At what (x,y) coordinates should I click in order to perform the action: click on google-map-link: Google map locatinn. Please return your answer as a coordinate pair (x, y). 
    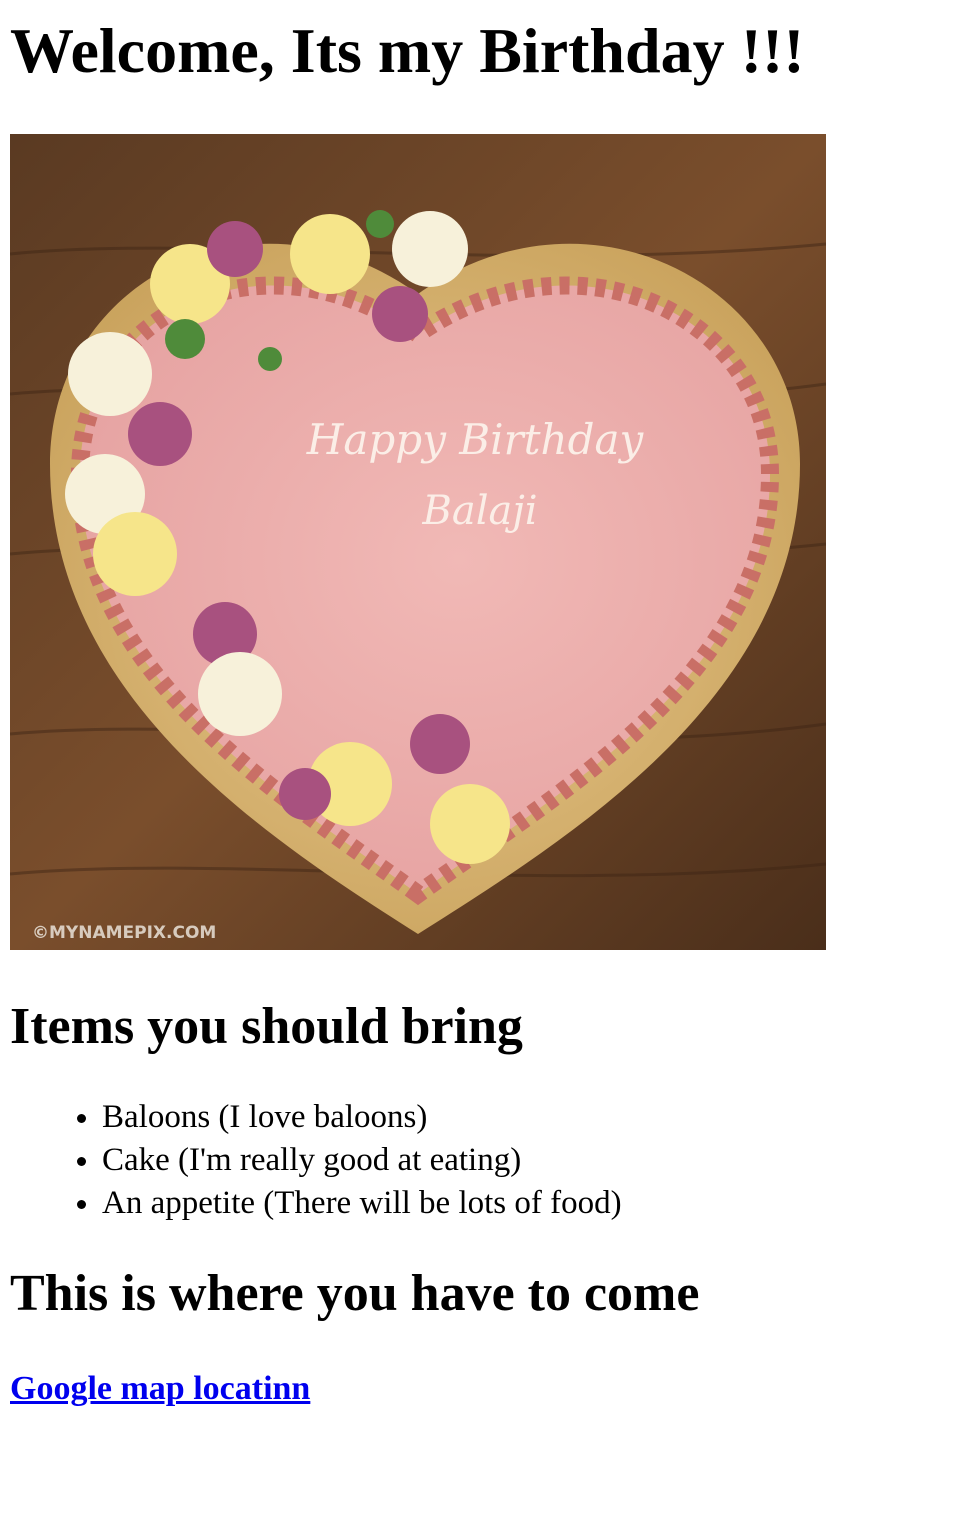
    Looking at the image, I should click on (160, 1389).